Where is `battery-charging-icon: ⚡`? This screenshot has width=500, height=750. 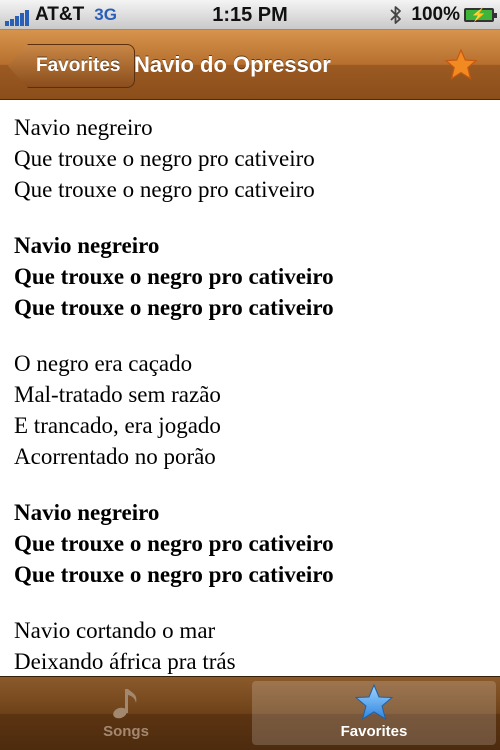 battery-charging-icon: ⚡ is located at coordinates (480, 14).